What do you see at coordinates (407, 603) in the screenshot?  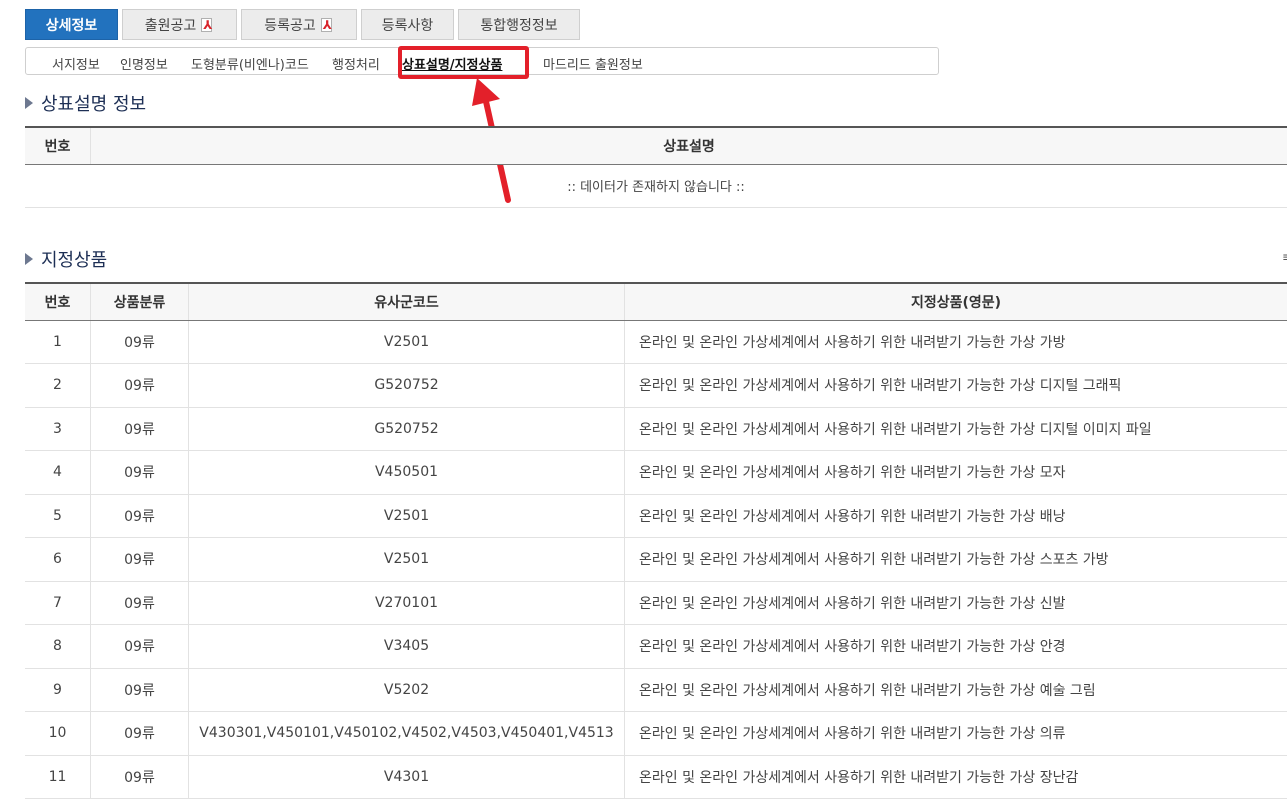 I see `similar-group-code: V270101` at bounding box center [407, 603].